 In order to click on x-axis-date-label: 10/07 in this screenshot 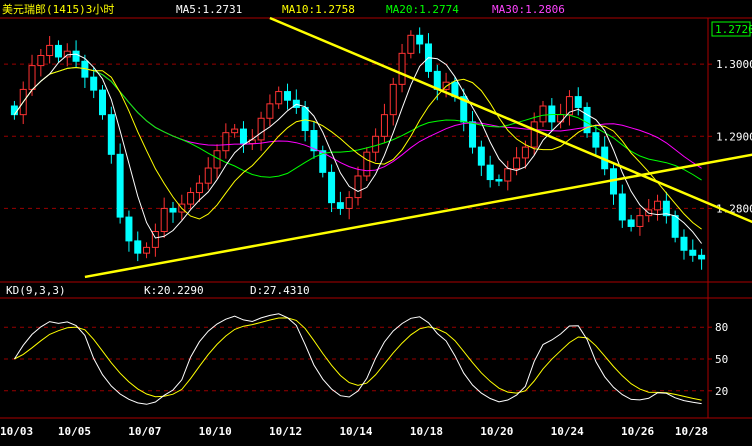, I will do `click(144, 431)`.